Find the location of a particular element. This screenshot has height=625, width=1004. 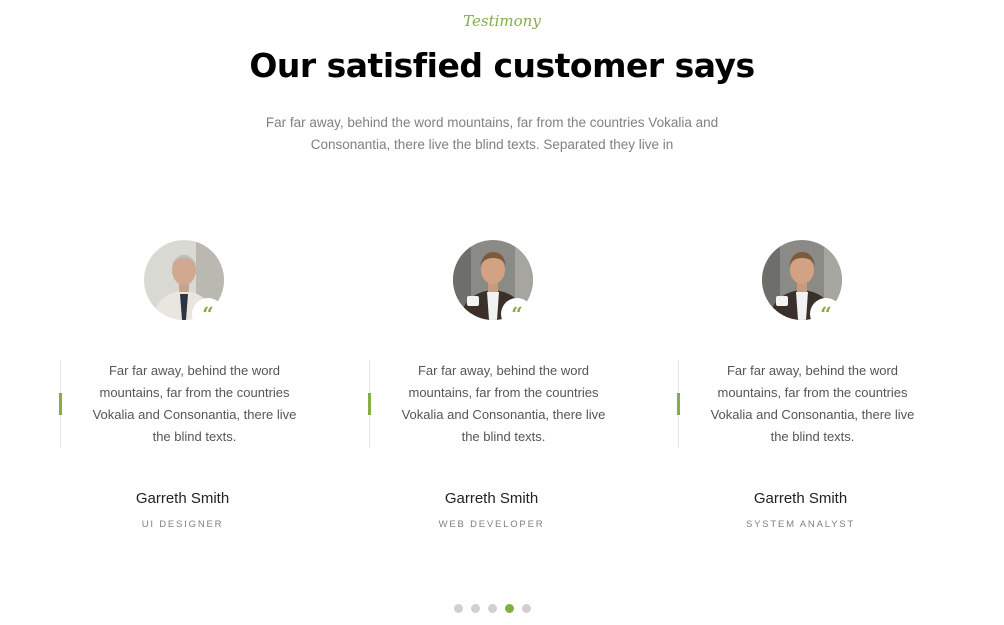

customer-position: SYSTEM ANALYST is located at coordinates (800, 524).